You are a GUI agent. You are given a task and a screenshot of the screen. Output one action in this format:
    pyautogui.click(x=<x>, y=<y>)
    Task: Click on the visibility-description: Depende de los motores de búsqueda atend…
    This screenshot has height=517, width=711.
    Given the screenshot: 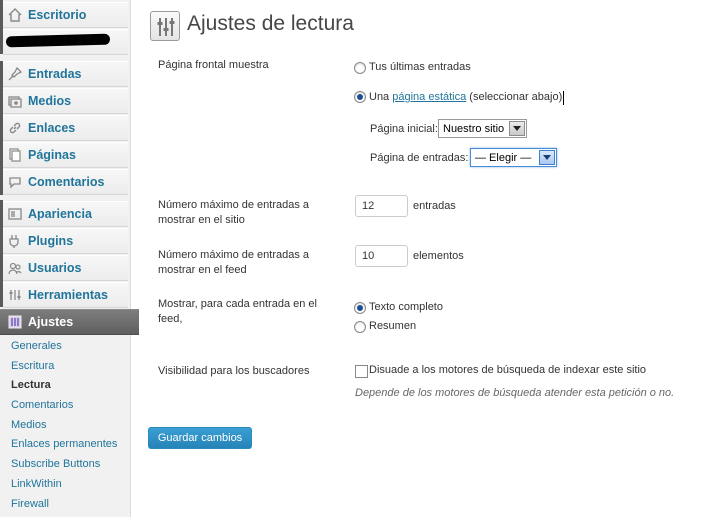 What is the action you would take?
    pyautogui.click(x=515, y=393)
    